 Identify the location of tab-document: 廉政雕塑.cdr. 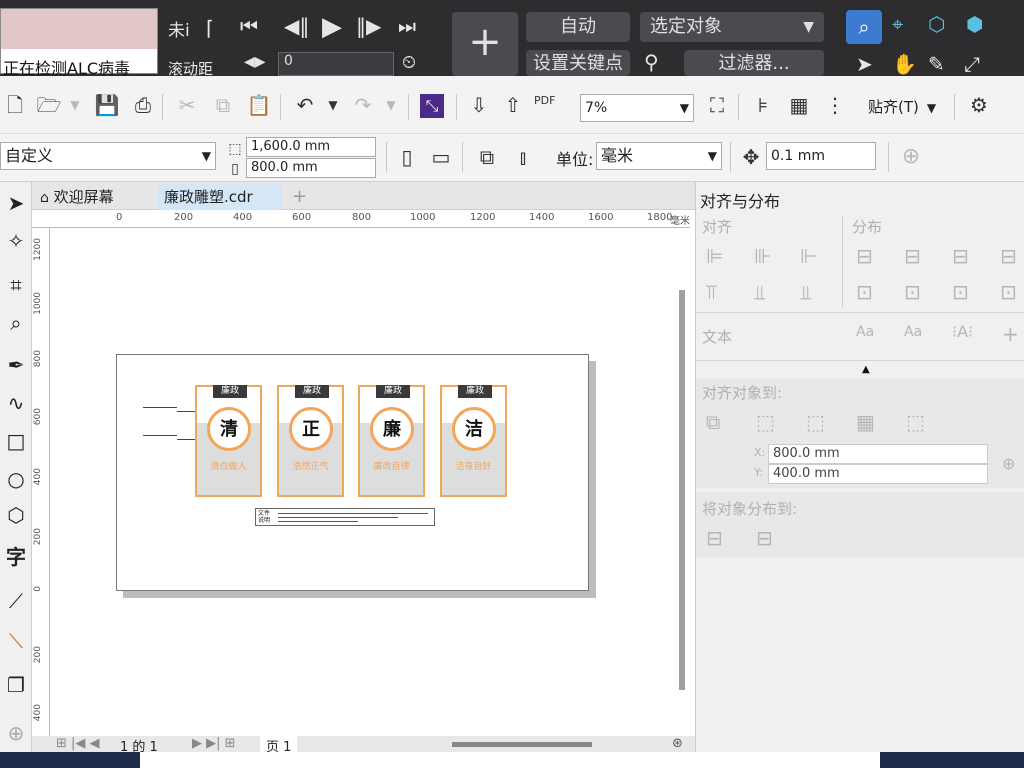
(220, 197).